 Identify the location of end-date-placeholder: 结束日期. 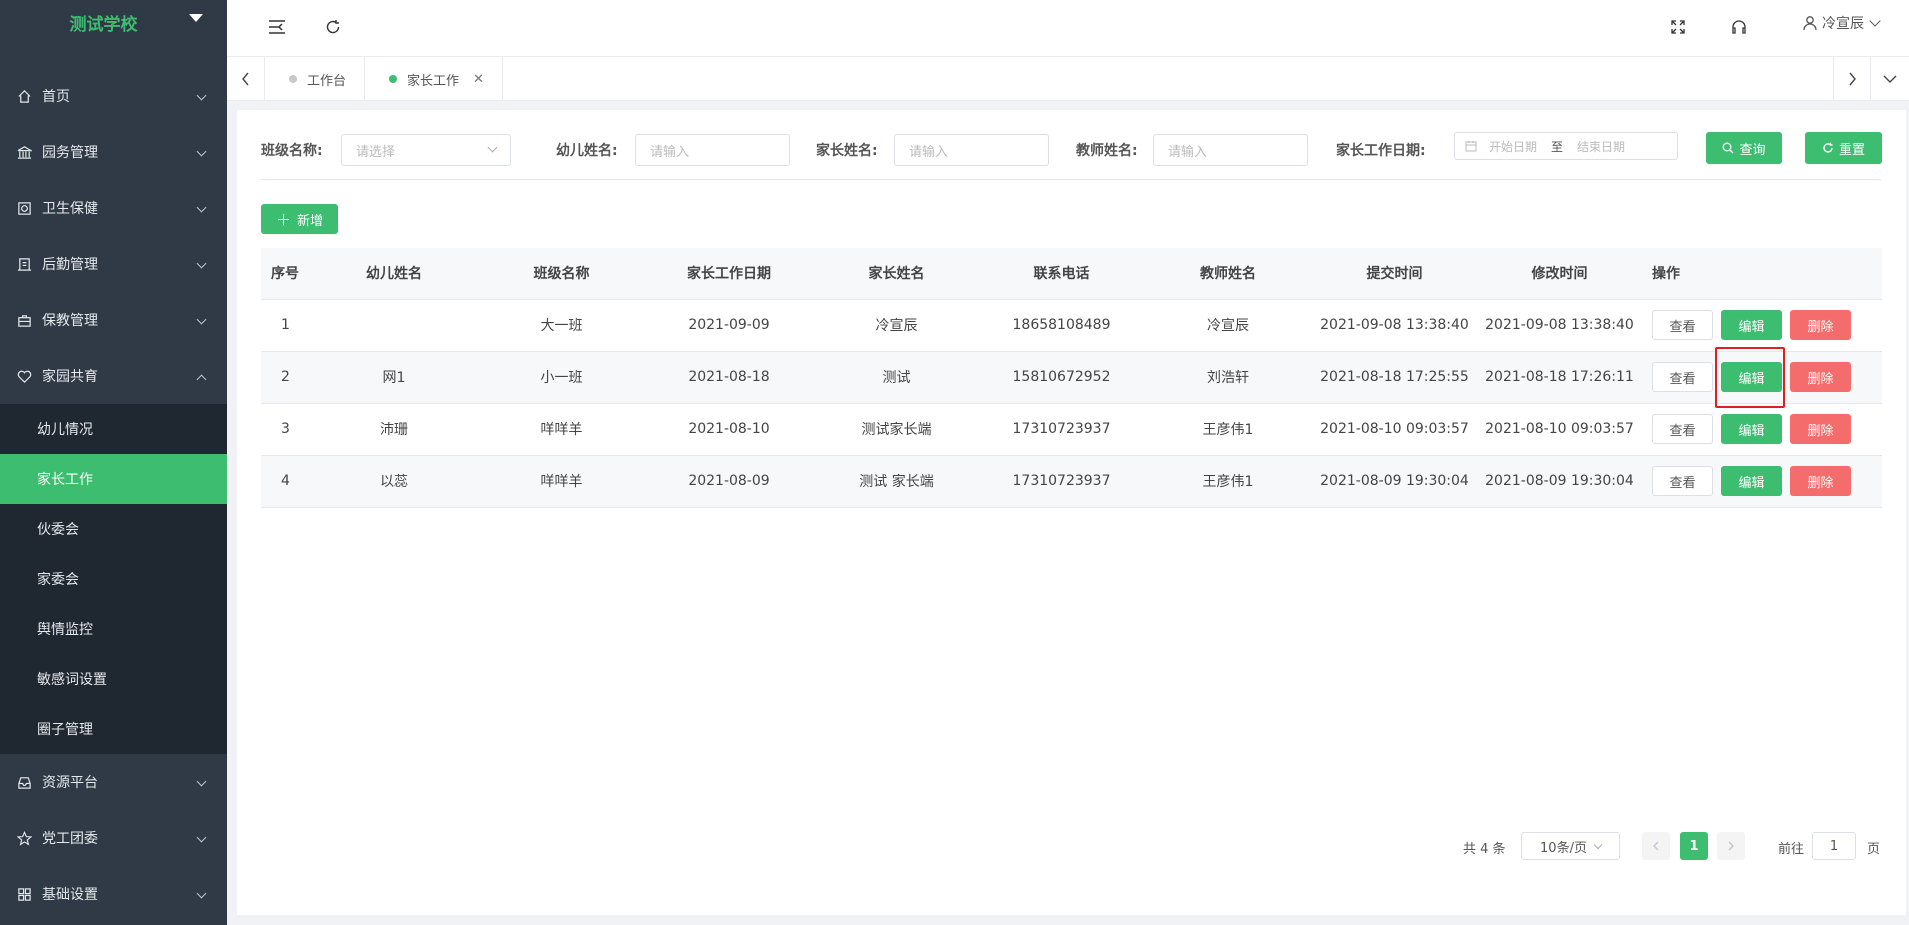
(1601, 146).